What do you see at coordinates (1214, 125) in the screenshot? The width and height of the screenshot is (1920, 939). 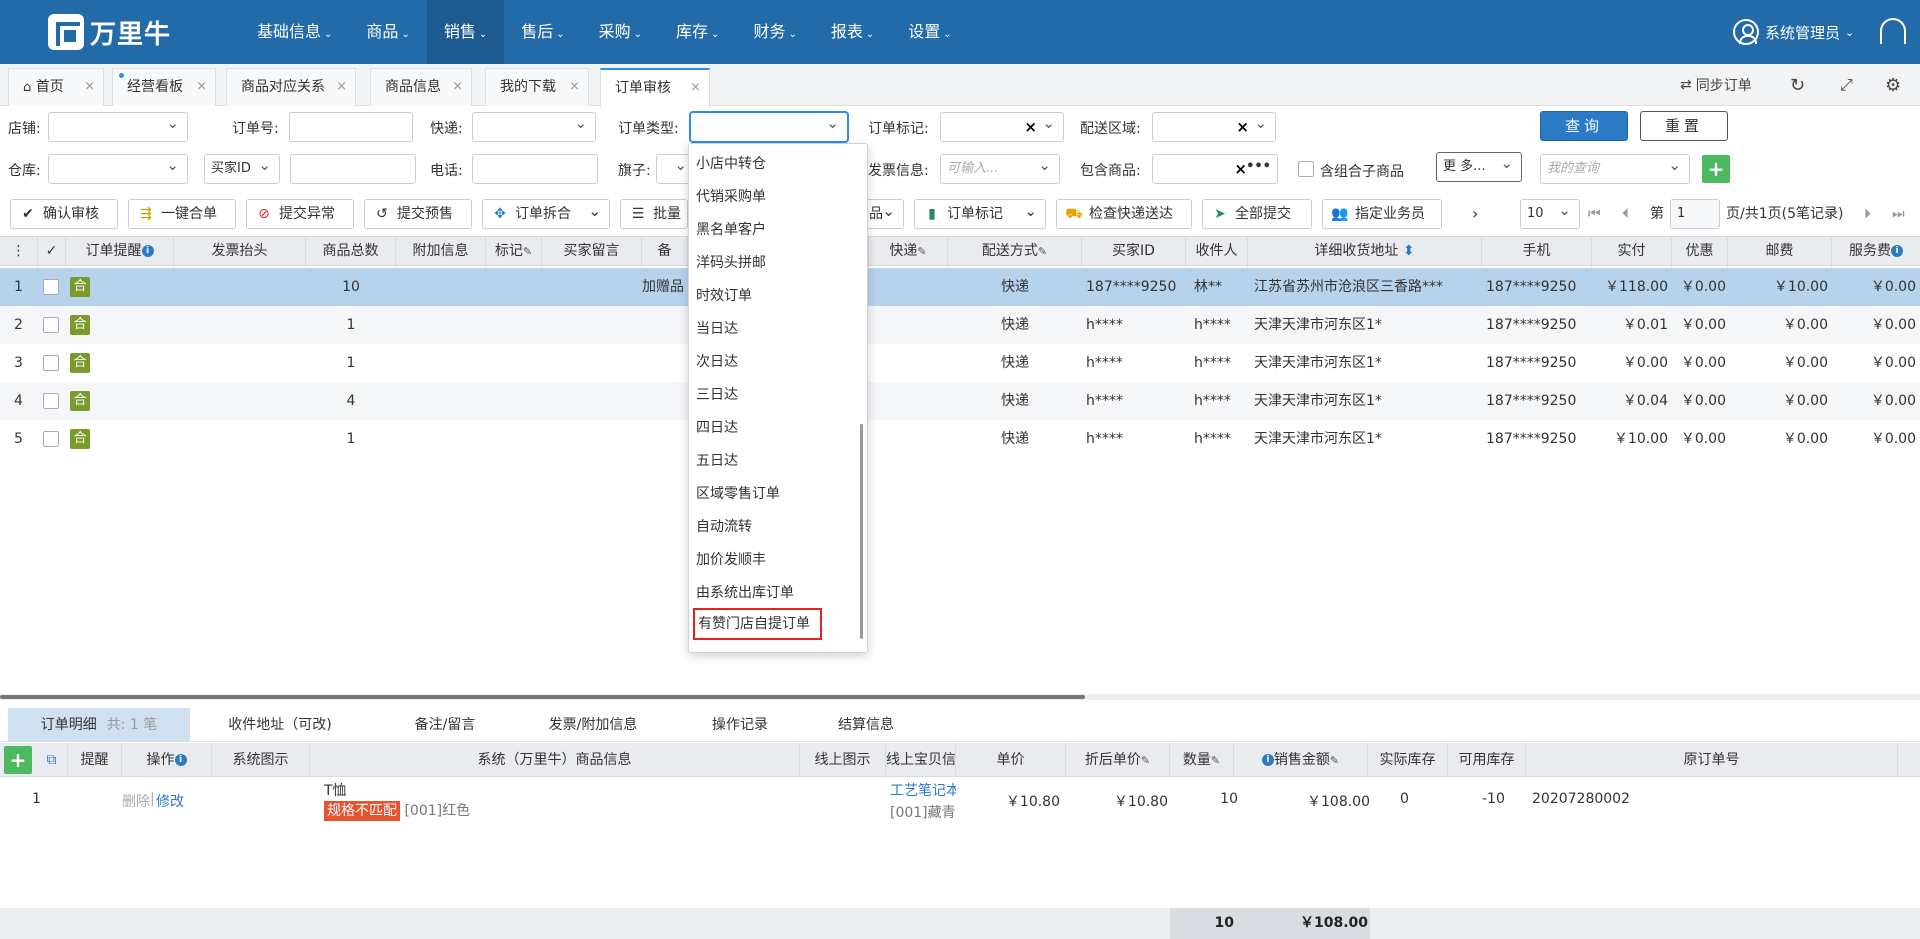 I see `region-select: ×` at bounding box center [1214, 125].